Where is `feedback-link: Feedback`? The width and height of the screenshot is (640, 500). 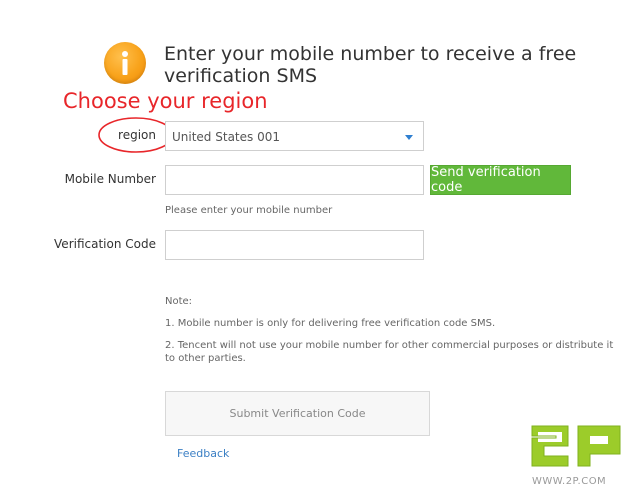 feedback-link: Feedback is located at coordinates (203, 453).